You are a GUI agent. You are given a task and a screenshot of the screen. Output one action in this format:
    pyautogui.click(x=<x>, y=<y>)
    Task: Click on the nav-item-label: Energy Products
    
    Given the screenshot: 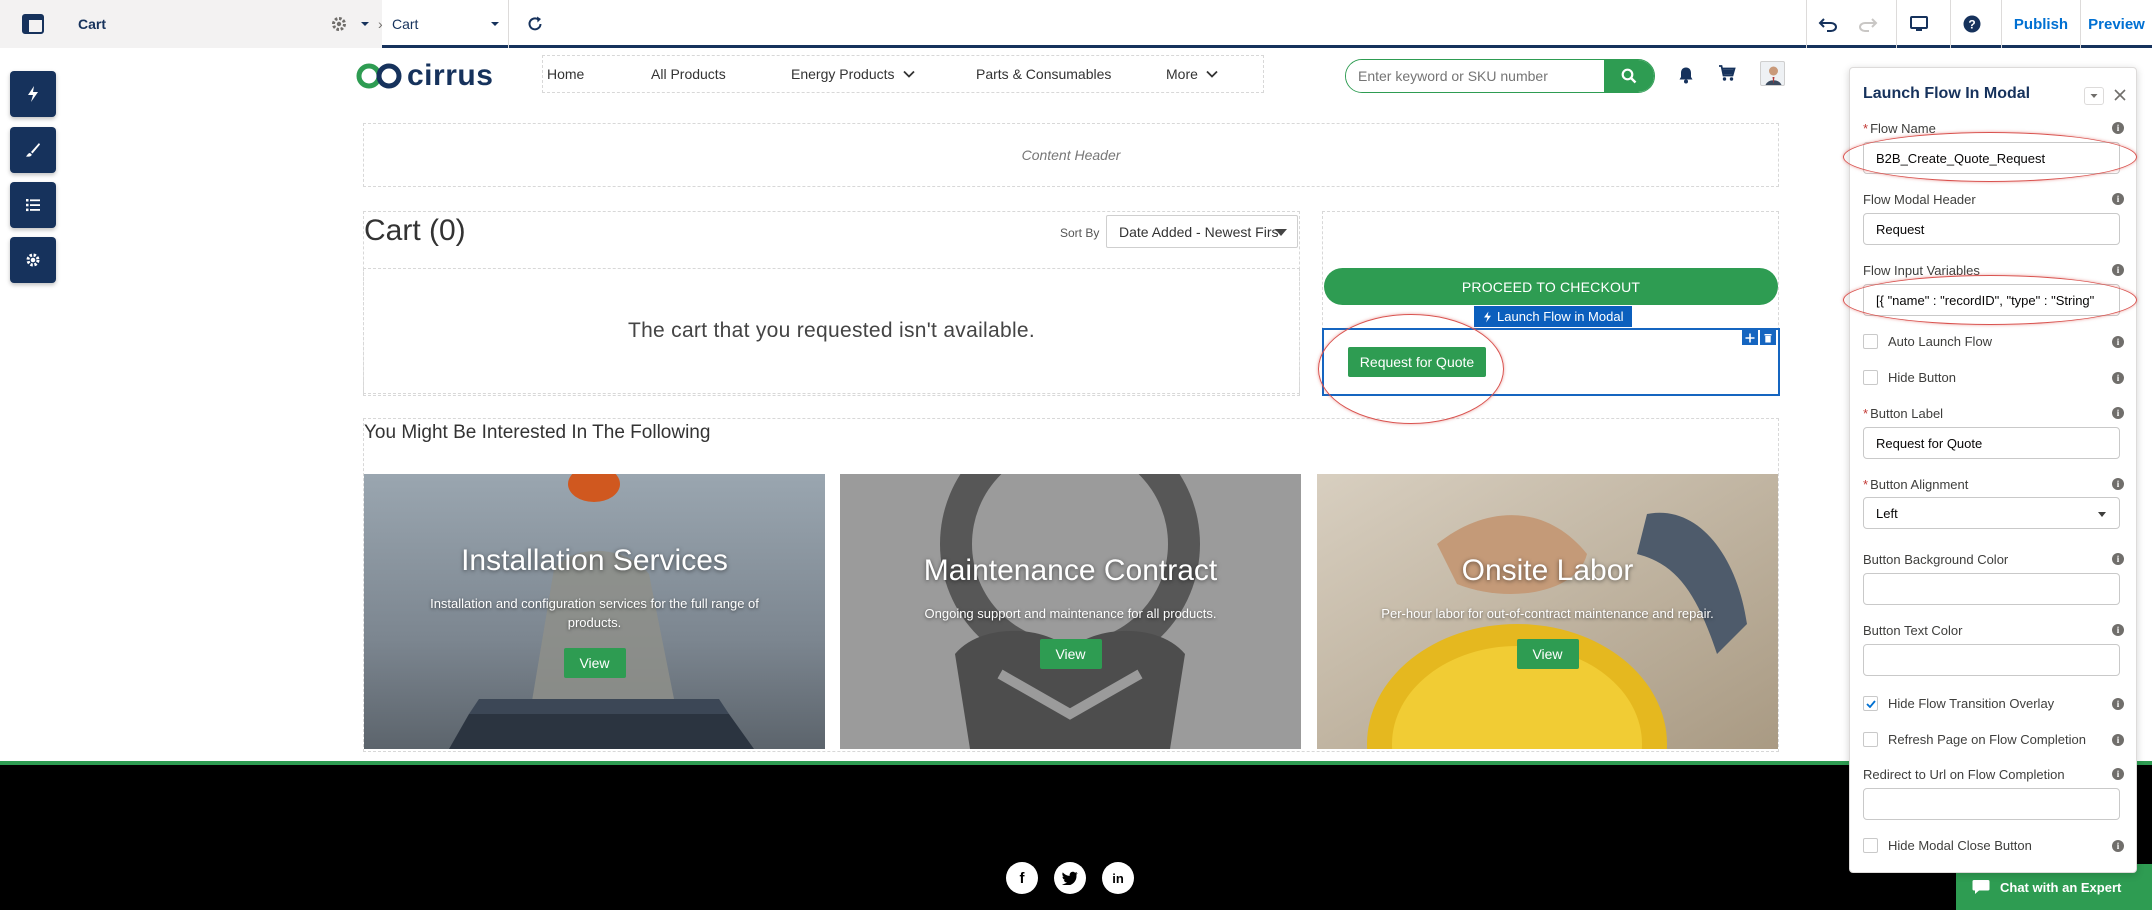 What is the action you would take?
    pyautogui.click(x=843, y=74)
    